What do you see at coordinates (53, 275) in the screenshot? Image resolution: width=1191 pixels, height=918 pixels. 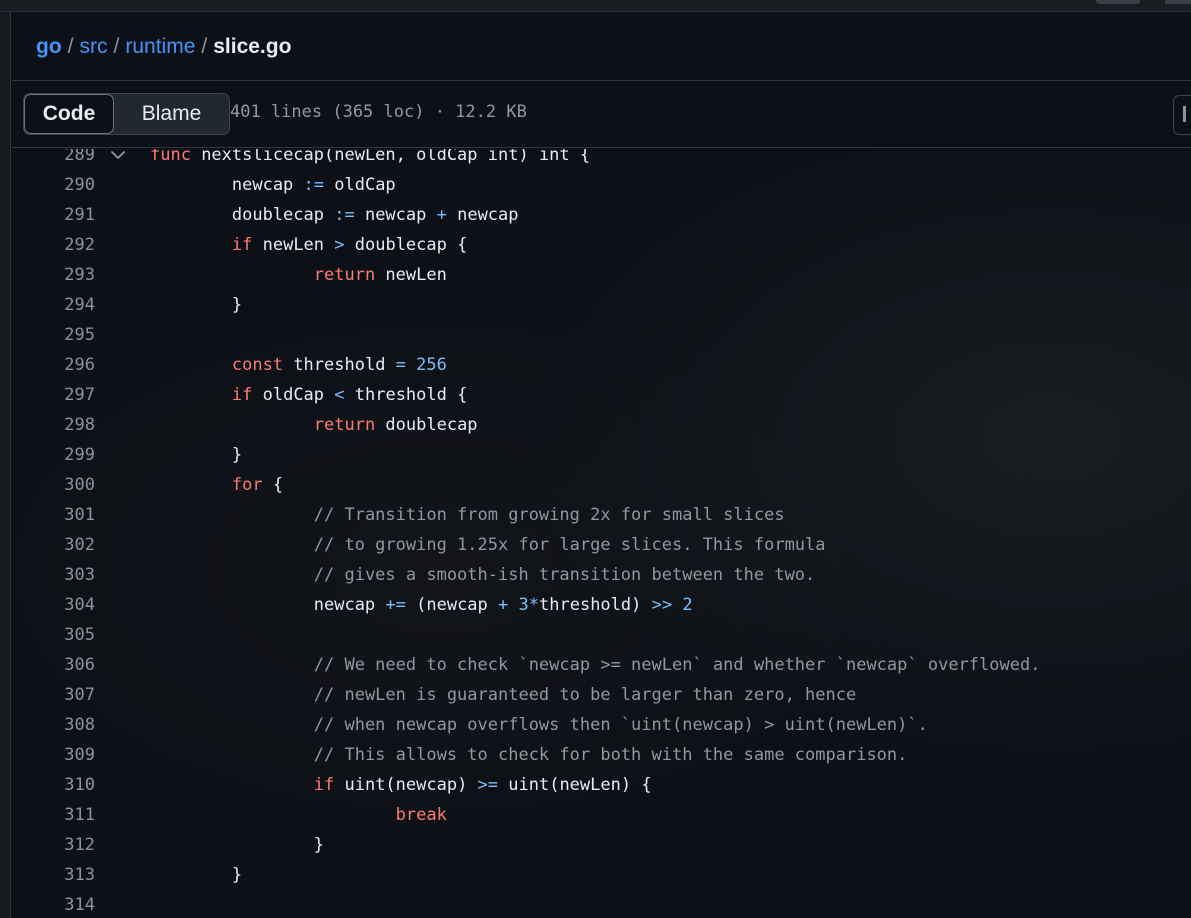 I see `line-number: 293` at bounding box center [53, 275].